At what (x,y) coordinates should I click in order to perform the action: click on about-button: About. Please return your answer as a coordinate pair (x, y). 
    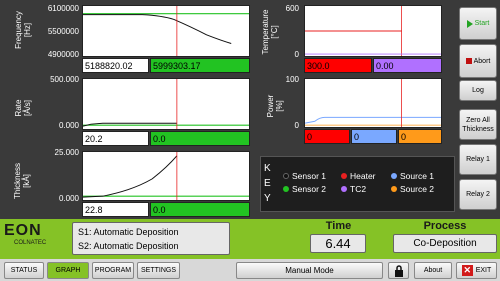
    Looking at the image, I should click on (433, 270).